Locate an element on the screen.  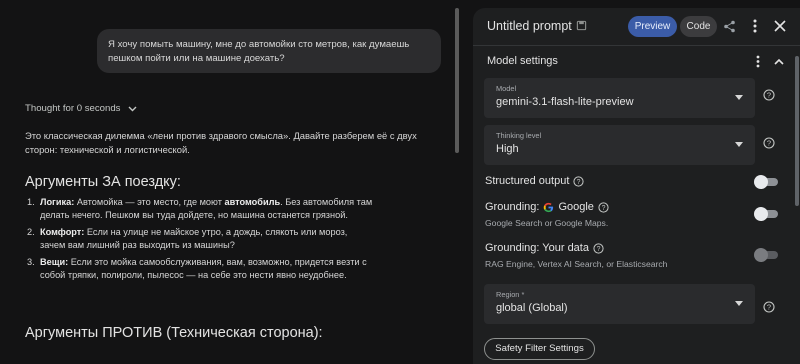
structured-output-label: Structured output is located at coordinates (527, 181).